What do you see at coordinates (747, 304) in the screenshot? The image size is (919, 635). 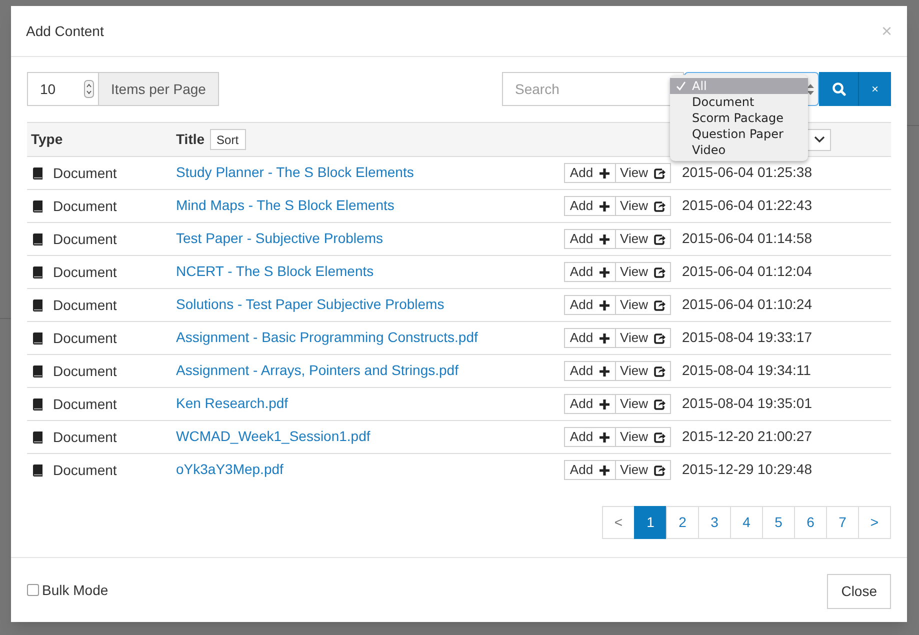 I see `date-cell: 2015-06-04 01:10:24` at bounding box center [747, 304].